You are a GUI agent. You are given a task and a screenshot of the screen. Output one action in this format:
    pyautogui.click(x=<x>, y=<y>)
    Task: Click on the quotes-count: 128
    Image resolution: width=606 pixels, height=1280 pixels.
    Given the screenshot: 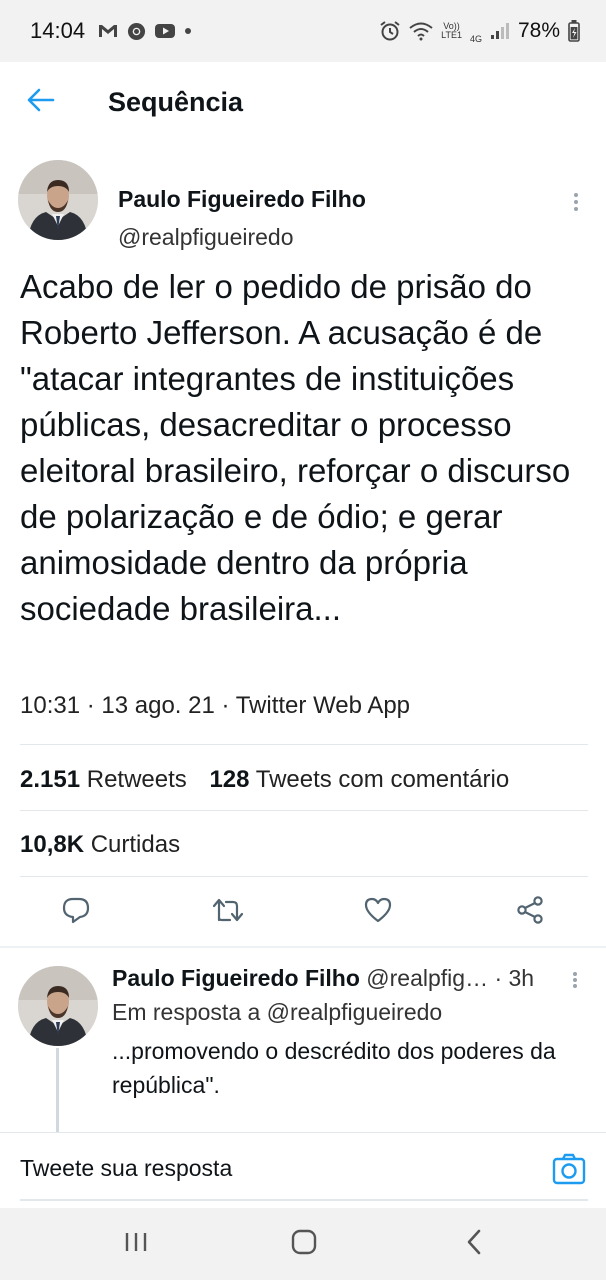 What is the action you would take?
    pyautogui.click(x=229, y=779)
    